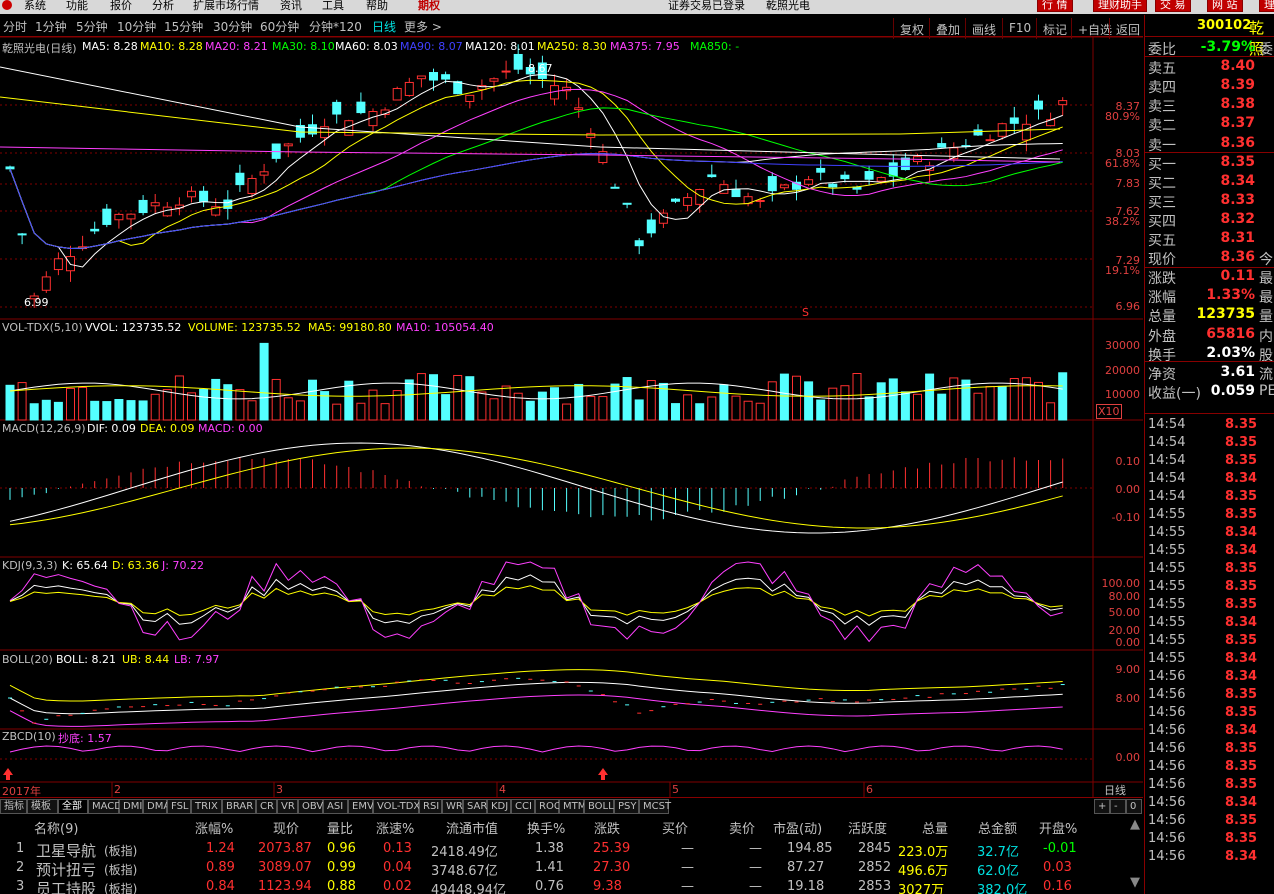 Image resolution: width=1274 pixels, height=894 pixels. I want to click on table-header-0: 名称(9), so click(56, 827).